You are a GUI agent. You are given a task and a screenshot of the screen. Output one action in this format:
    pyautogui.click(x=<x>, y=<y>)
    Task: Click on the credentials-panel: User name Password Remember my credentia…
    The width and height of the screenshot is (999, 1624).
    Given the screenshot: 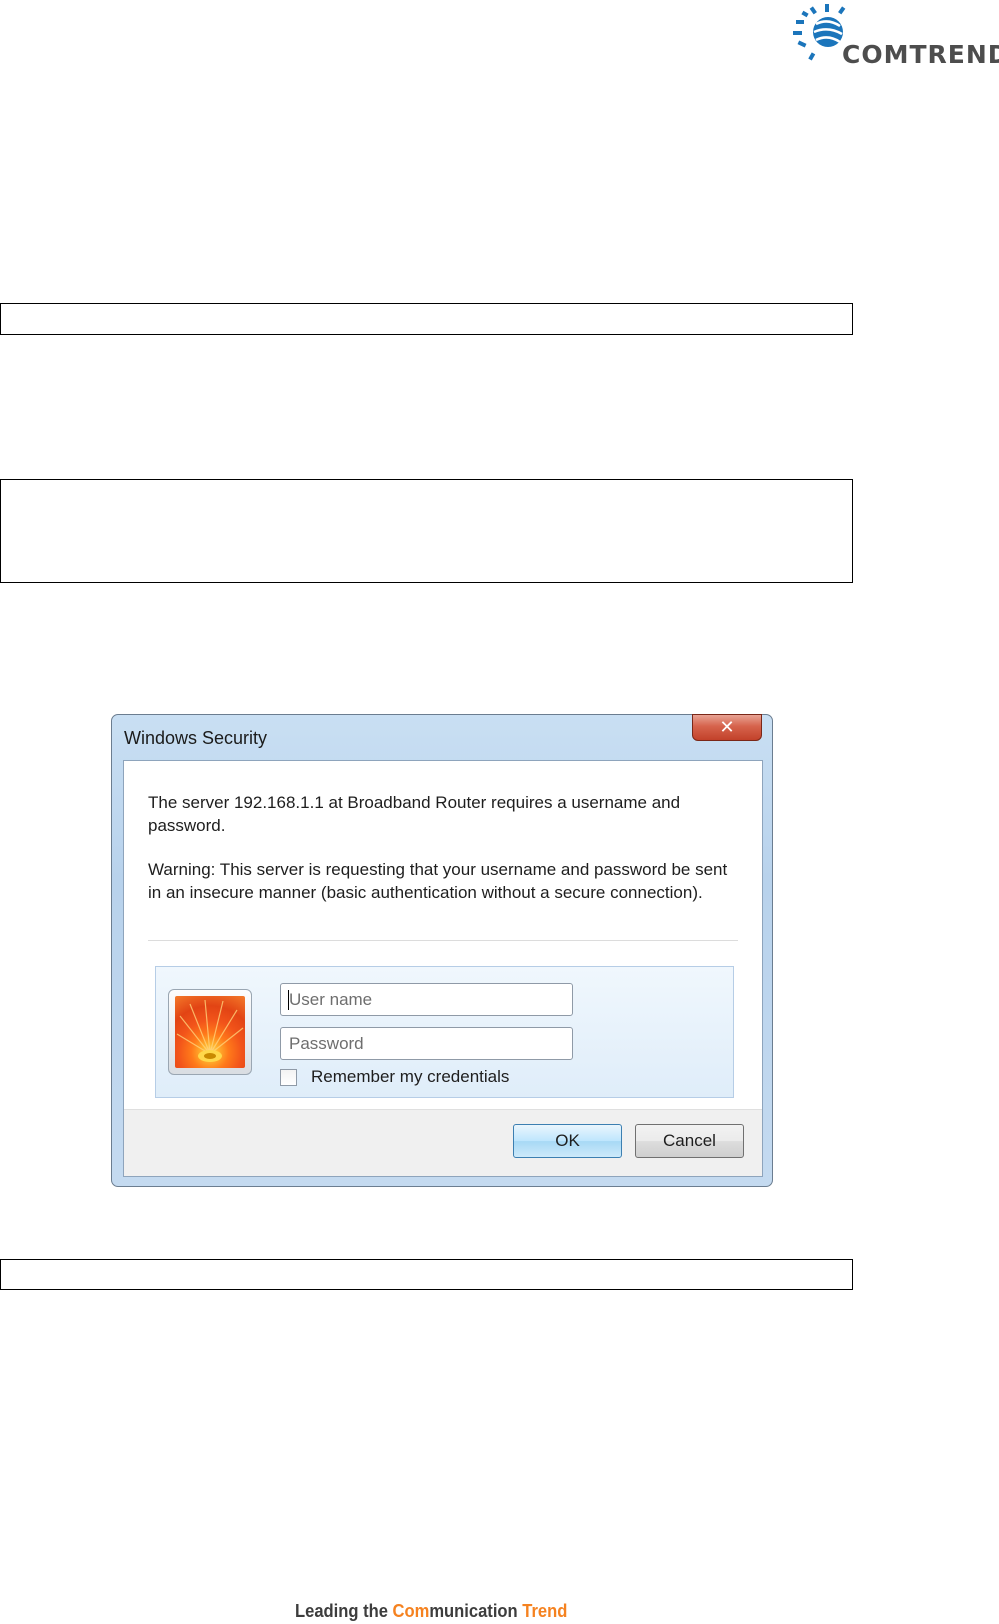 What is the action you would take?
    pyautogui.click(x=444, y=1032)
    